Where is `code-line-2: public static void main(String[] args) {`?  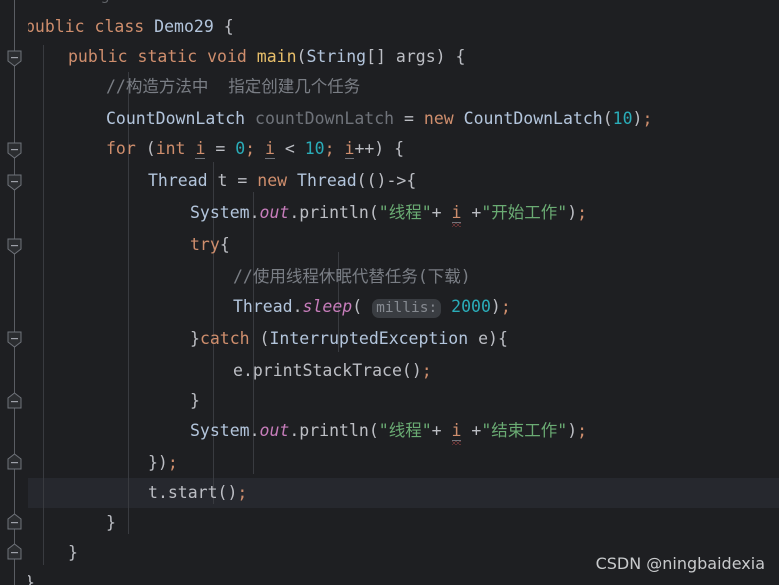
code-line-2: public static void main(String[] args) { is located at coordinates (266, 57).